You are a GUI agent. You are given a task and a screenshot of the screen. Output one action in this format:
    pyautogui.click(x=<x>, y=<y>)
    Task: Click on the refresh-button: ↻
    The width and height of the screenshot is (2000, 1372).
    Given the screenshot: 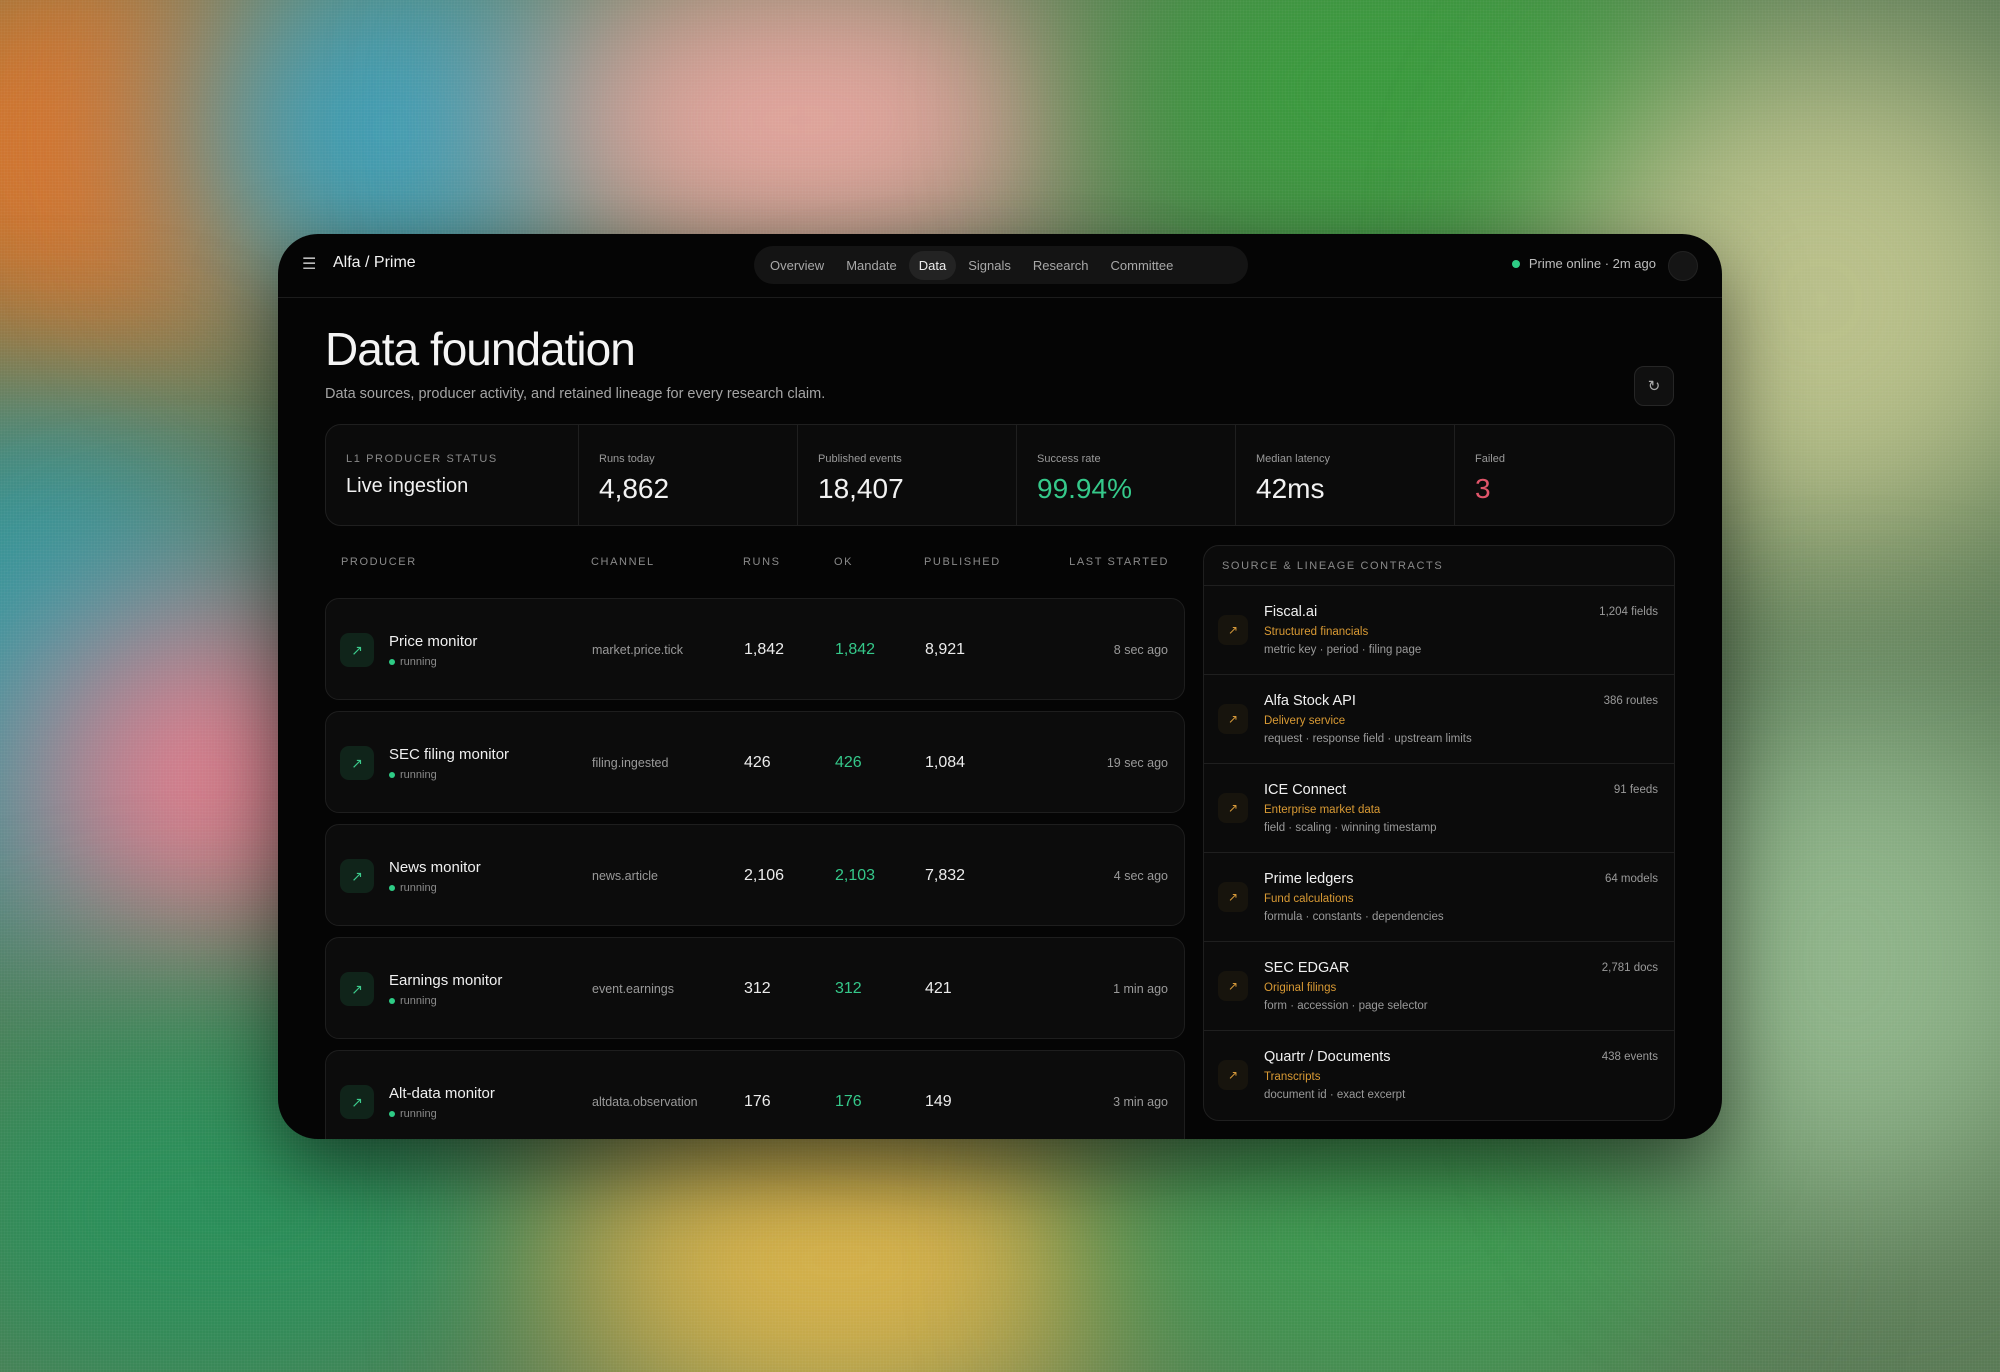 What is the action you would take?
    pyautogui.click(x=1654, y=386)
    